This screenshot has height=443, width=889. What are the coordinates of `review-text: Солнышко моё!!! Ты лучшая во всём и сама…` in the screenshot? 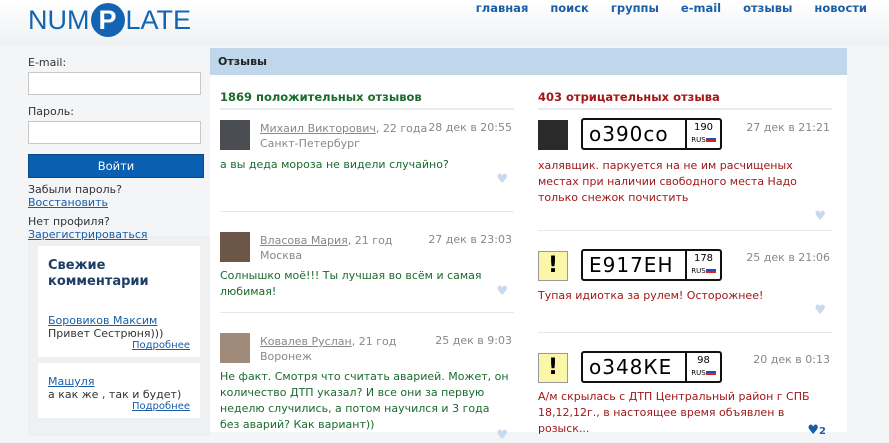 It's located at (351, 283).